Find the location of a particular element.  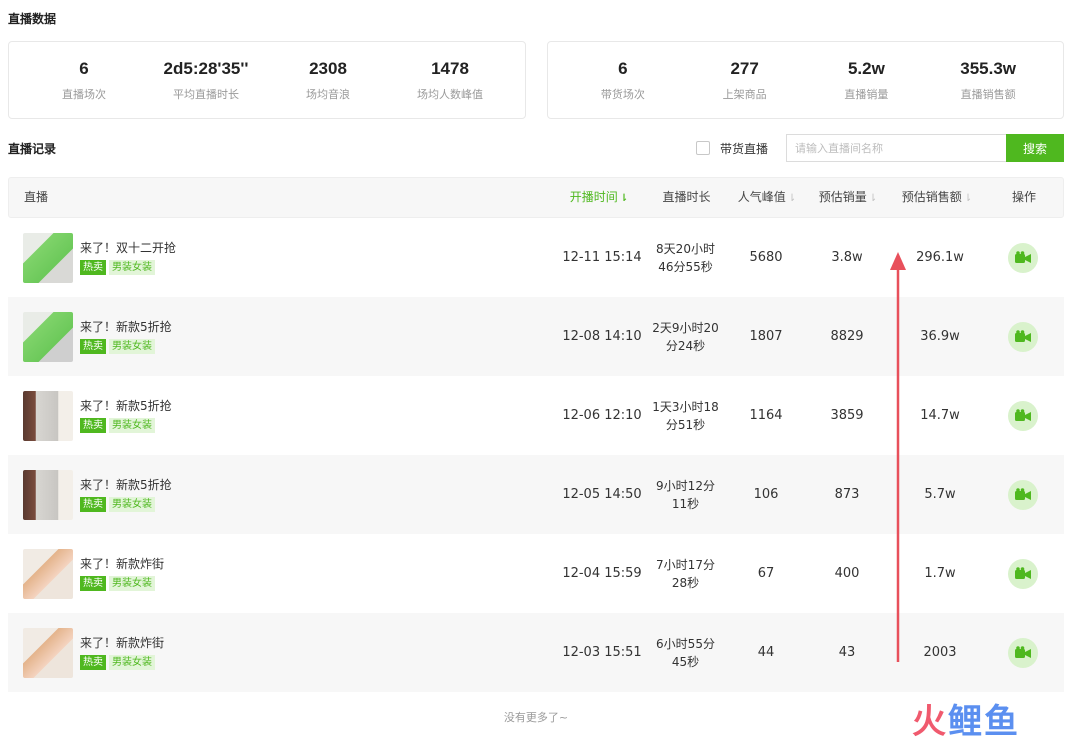

peak-viewers-cell: 106 is located at coordinates (766, 494).